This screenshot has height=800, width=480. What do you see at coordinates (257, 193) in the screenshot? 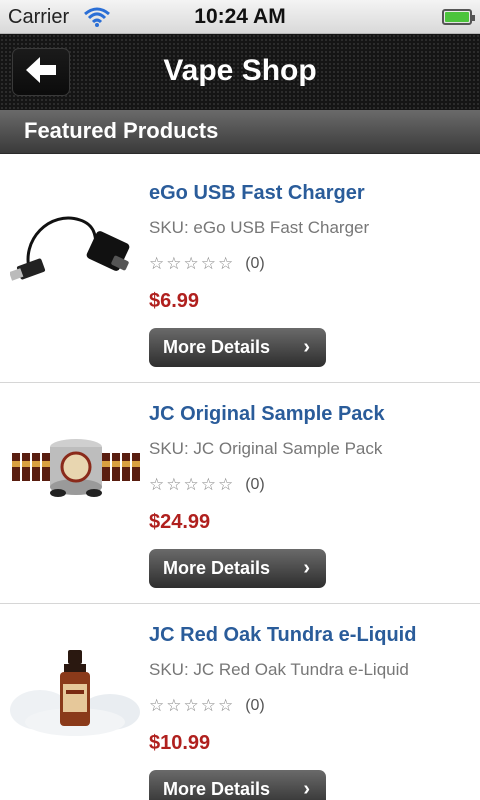
I see `product-name: eGo USB Fast Charger` at bounding box center [257, 193].